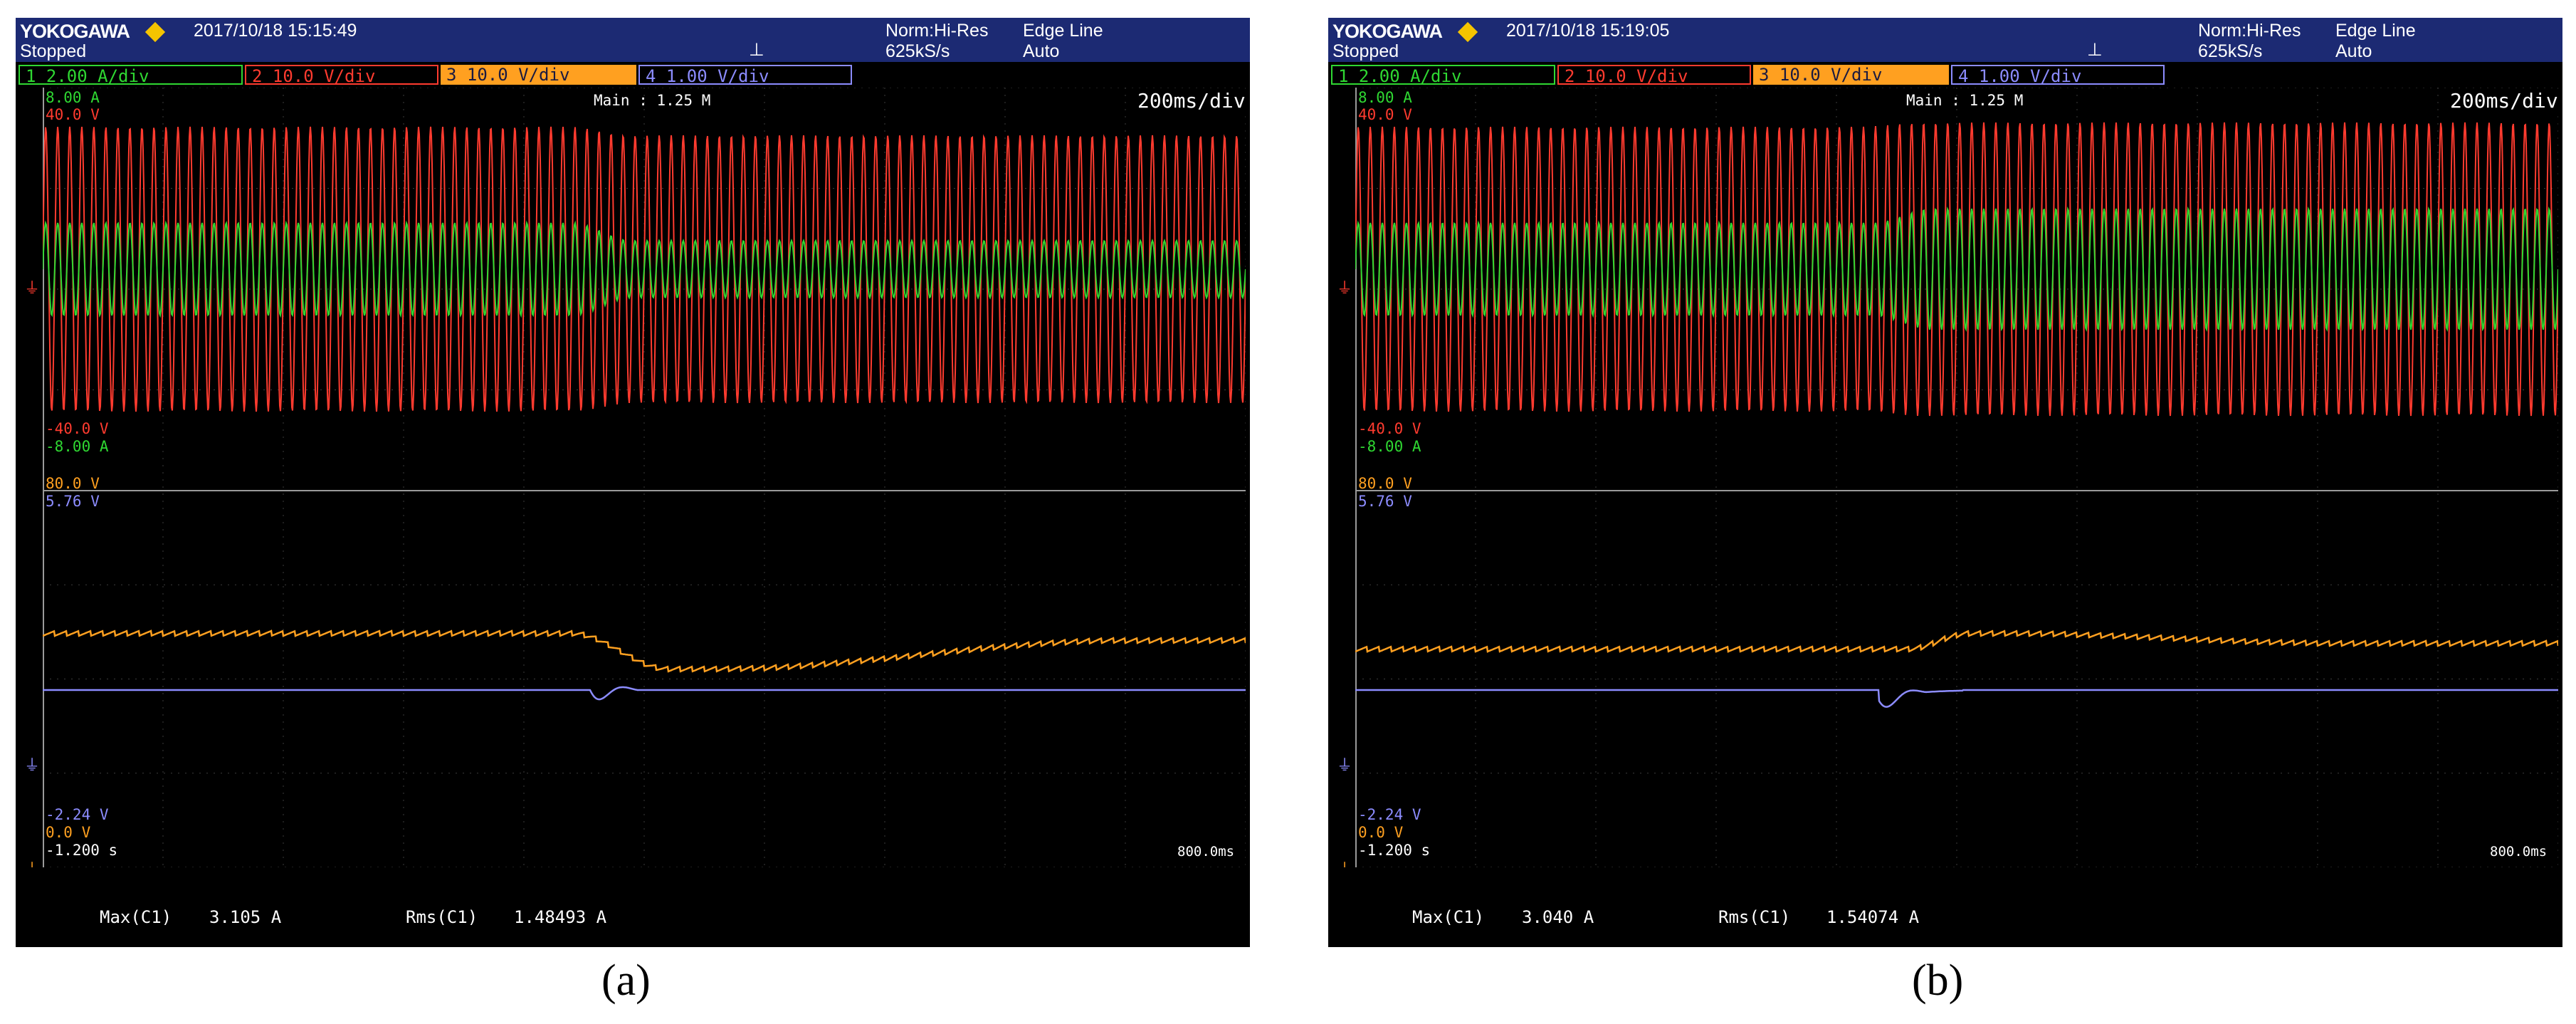 Image resolution: width=2576 pixels, height=1024 pixels. I want to click on channel-4-trace, so click(1957, 698).